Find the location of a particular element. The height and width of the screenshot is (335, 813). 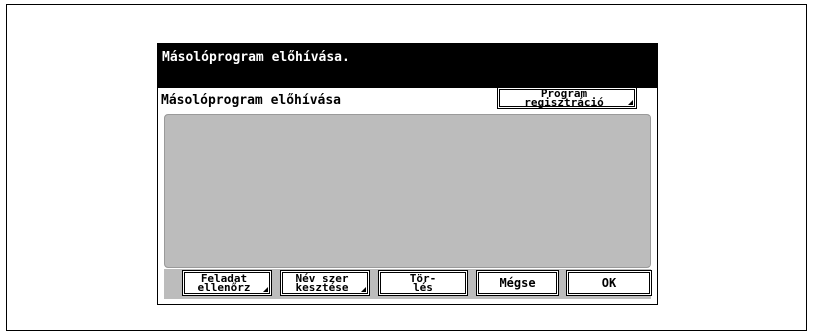

cancel-label: Mégse is located at coordinates (517, 282).